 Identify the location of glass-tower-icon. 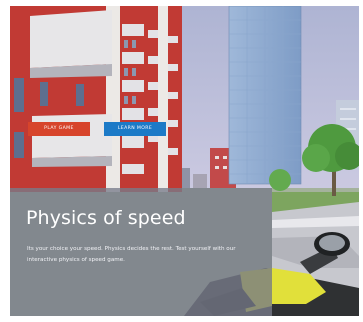
(265, 95).